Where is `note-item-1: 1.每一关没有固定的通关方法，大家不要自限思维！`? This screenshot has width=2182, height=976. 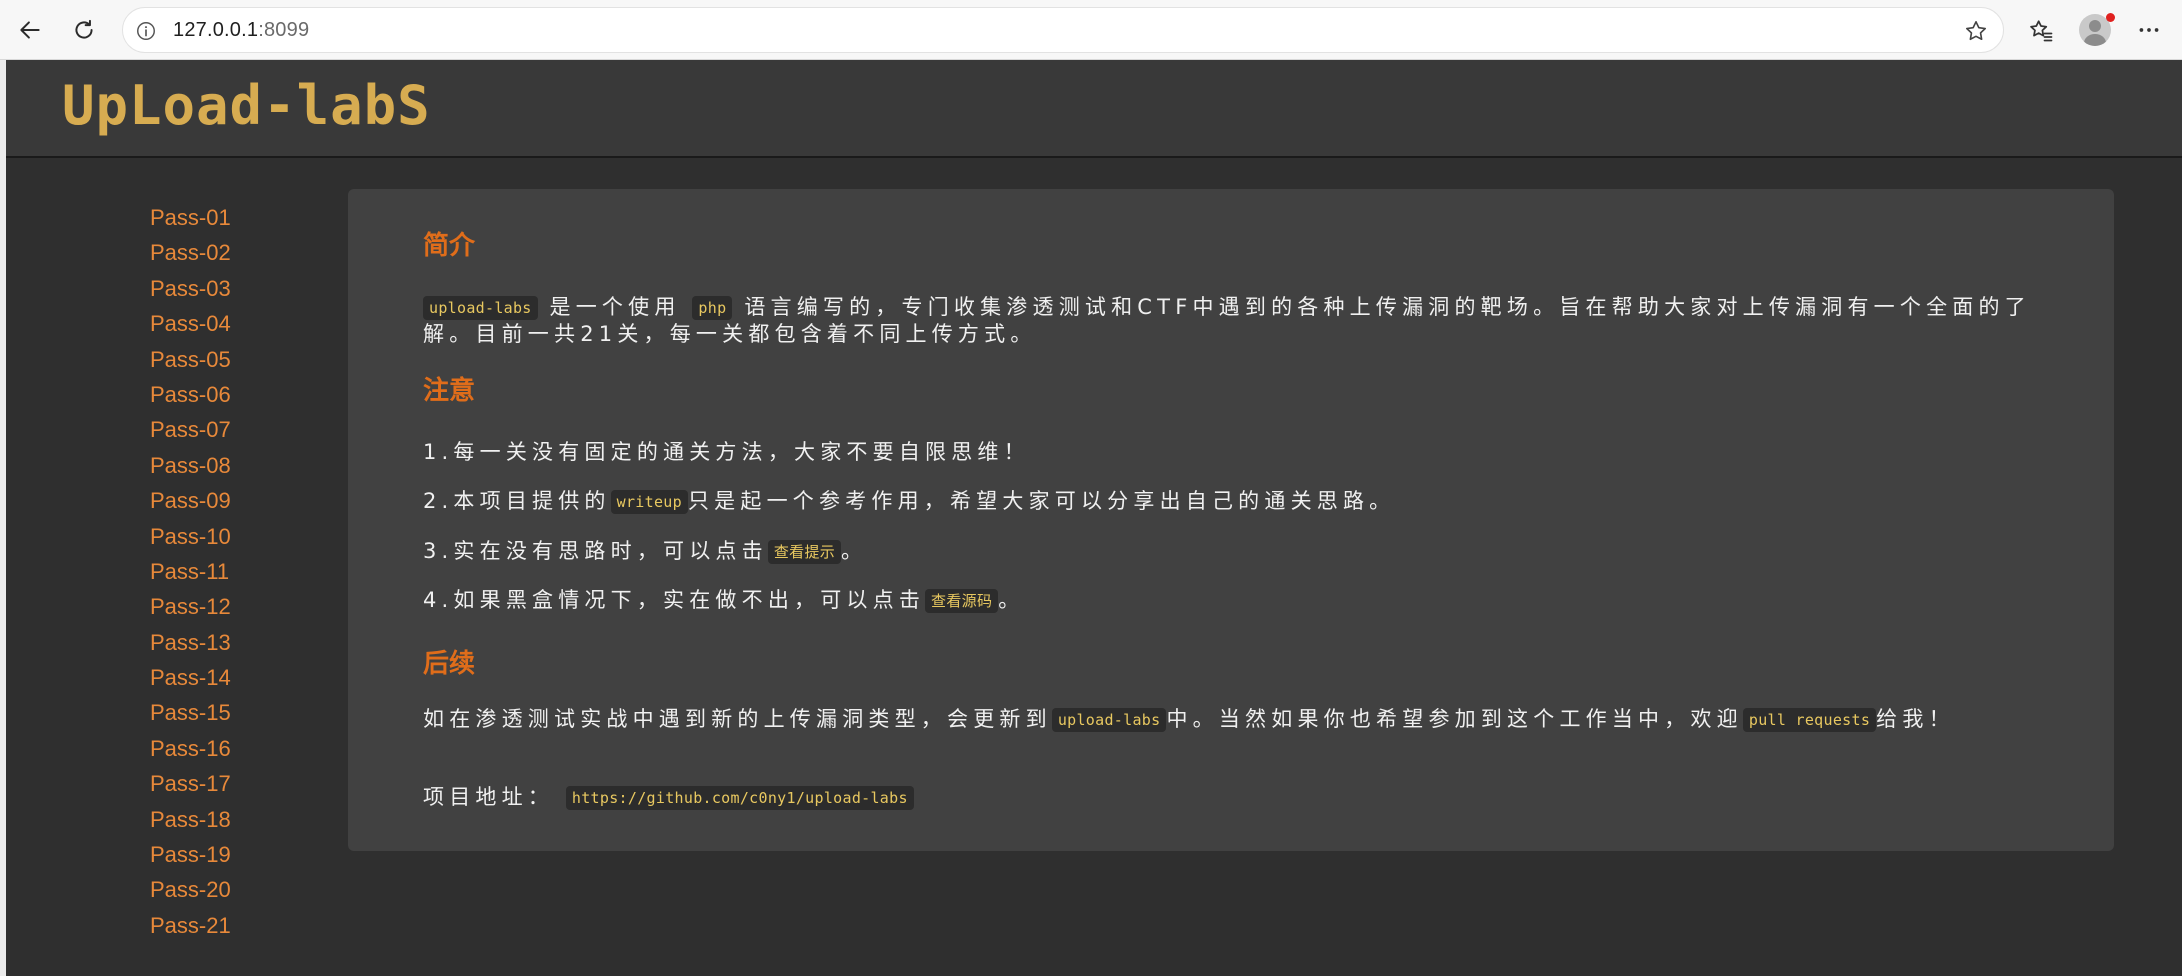
note-item-1: 1.每一关没有固定的通关方法，大家不要自限思维！ is located at coordinates (726, 452).